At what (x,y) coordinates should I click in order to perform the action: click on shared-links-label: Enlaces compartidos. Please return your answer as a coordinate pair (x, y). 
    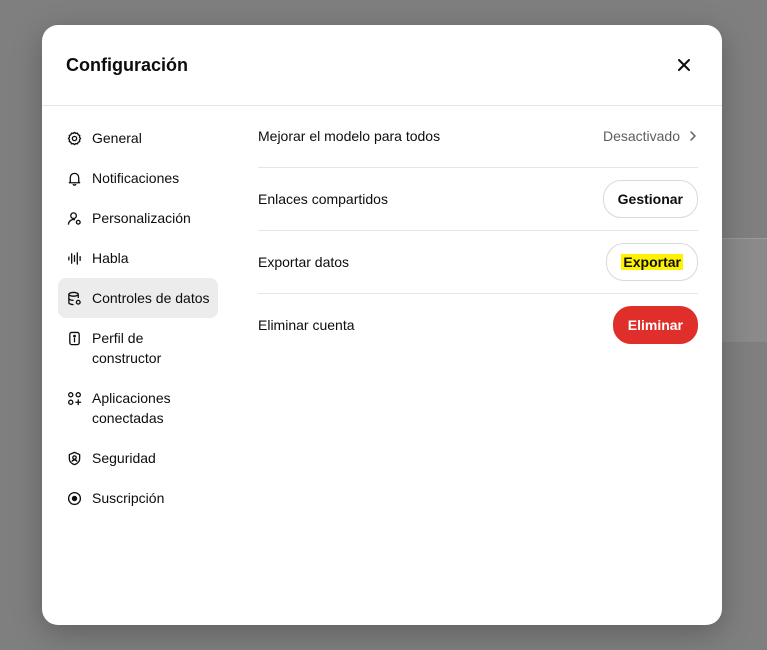
    Looking at the image, I should click on (323, 199).